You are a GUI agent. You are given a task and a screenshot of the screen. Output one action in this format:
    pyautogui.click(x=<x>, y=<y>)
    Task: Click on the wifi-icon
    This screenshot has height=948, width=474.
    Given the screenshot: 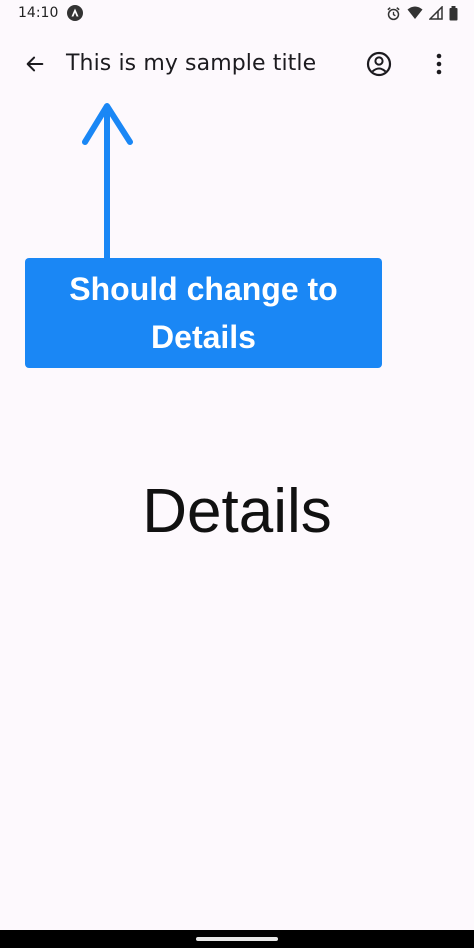 What is the action you would take?
    pyautogui.click(x=415, y=13)
    